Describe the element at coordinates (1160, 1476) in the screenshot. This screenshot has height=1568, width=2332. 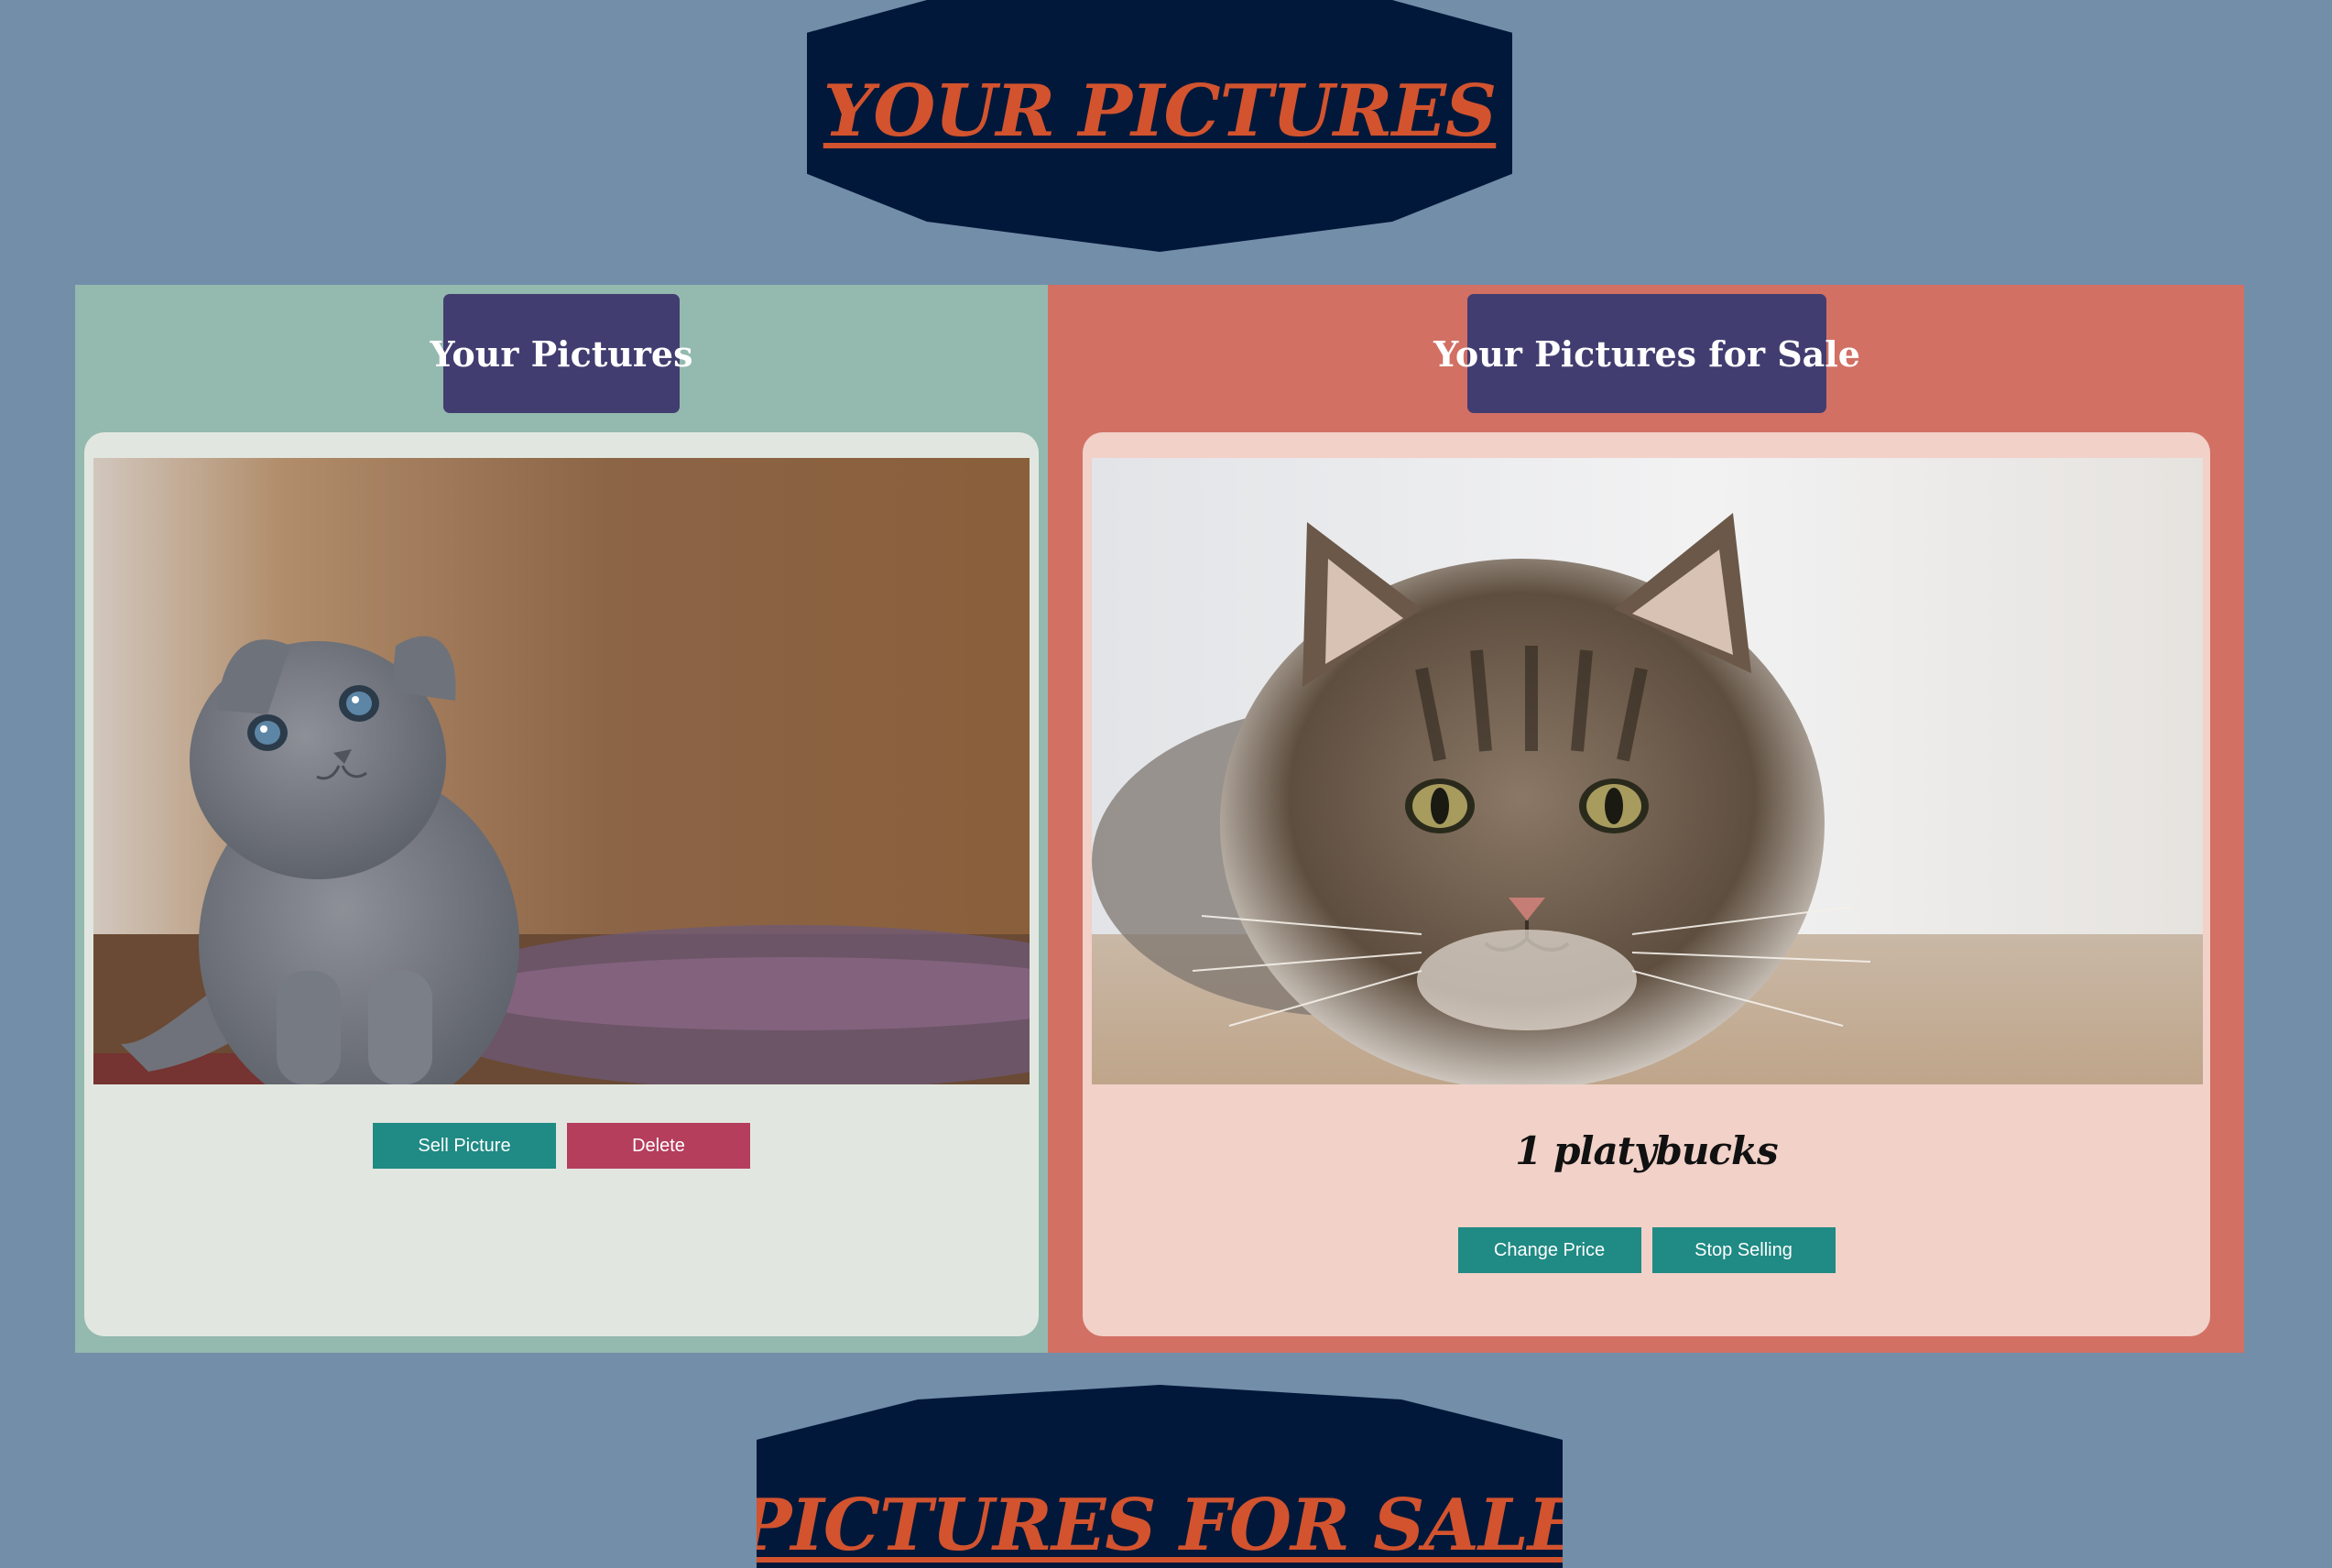
I see `pictures-for-sale-banner: PICTURES FOR SALE` at that location.